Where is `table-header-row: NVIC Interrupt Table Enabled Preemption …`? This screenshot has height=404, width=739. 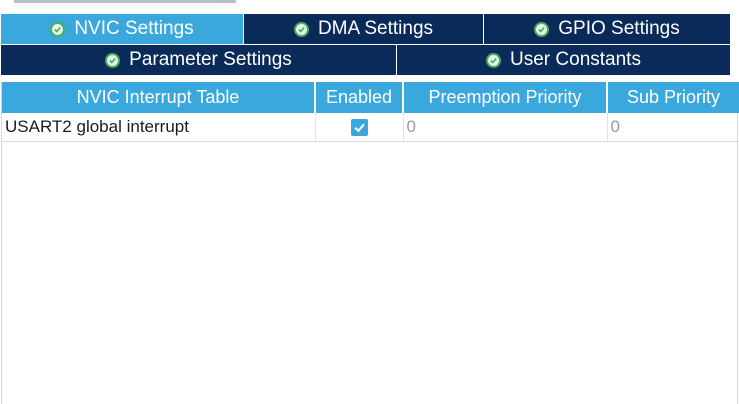
table-header-row: NVIC Interrupt Table Enabled Preemption … is located at coordinates (370, 97).